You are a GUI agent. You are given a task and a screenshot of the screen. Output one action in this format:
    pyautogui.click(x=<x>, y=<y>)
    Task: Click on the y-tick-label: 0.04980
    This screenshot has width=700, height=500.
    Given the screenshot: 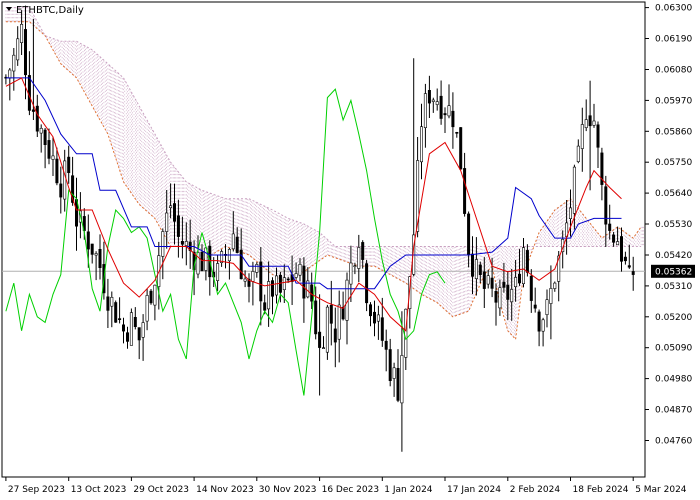 What is the action you would take?
    pyautogui.click(x=673, y=380)
    